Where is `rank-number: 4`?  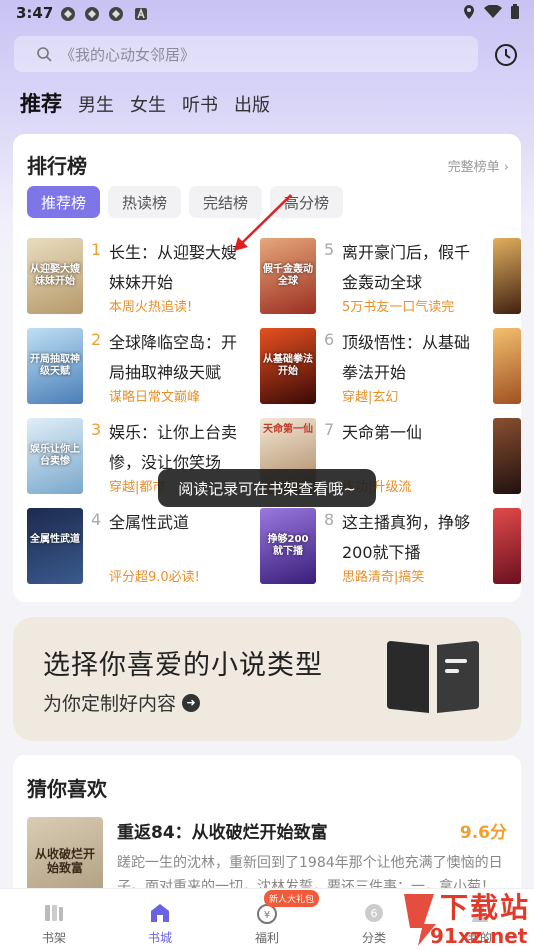 rank-number: 4 is located at coordinates (96, 519).